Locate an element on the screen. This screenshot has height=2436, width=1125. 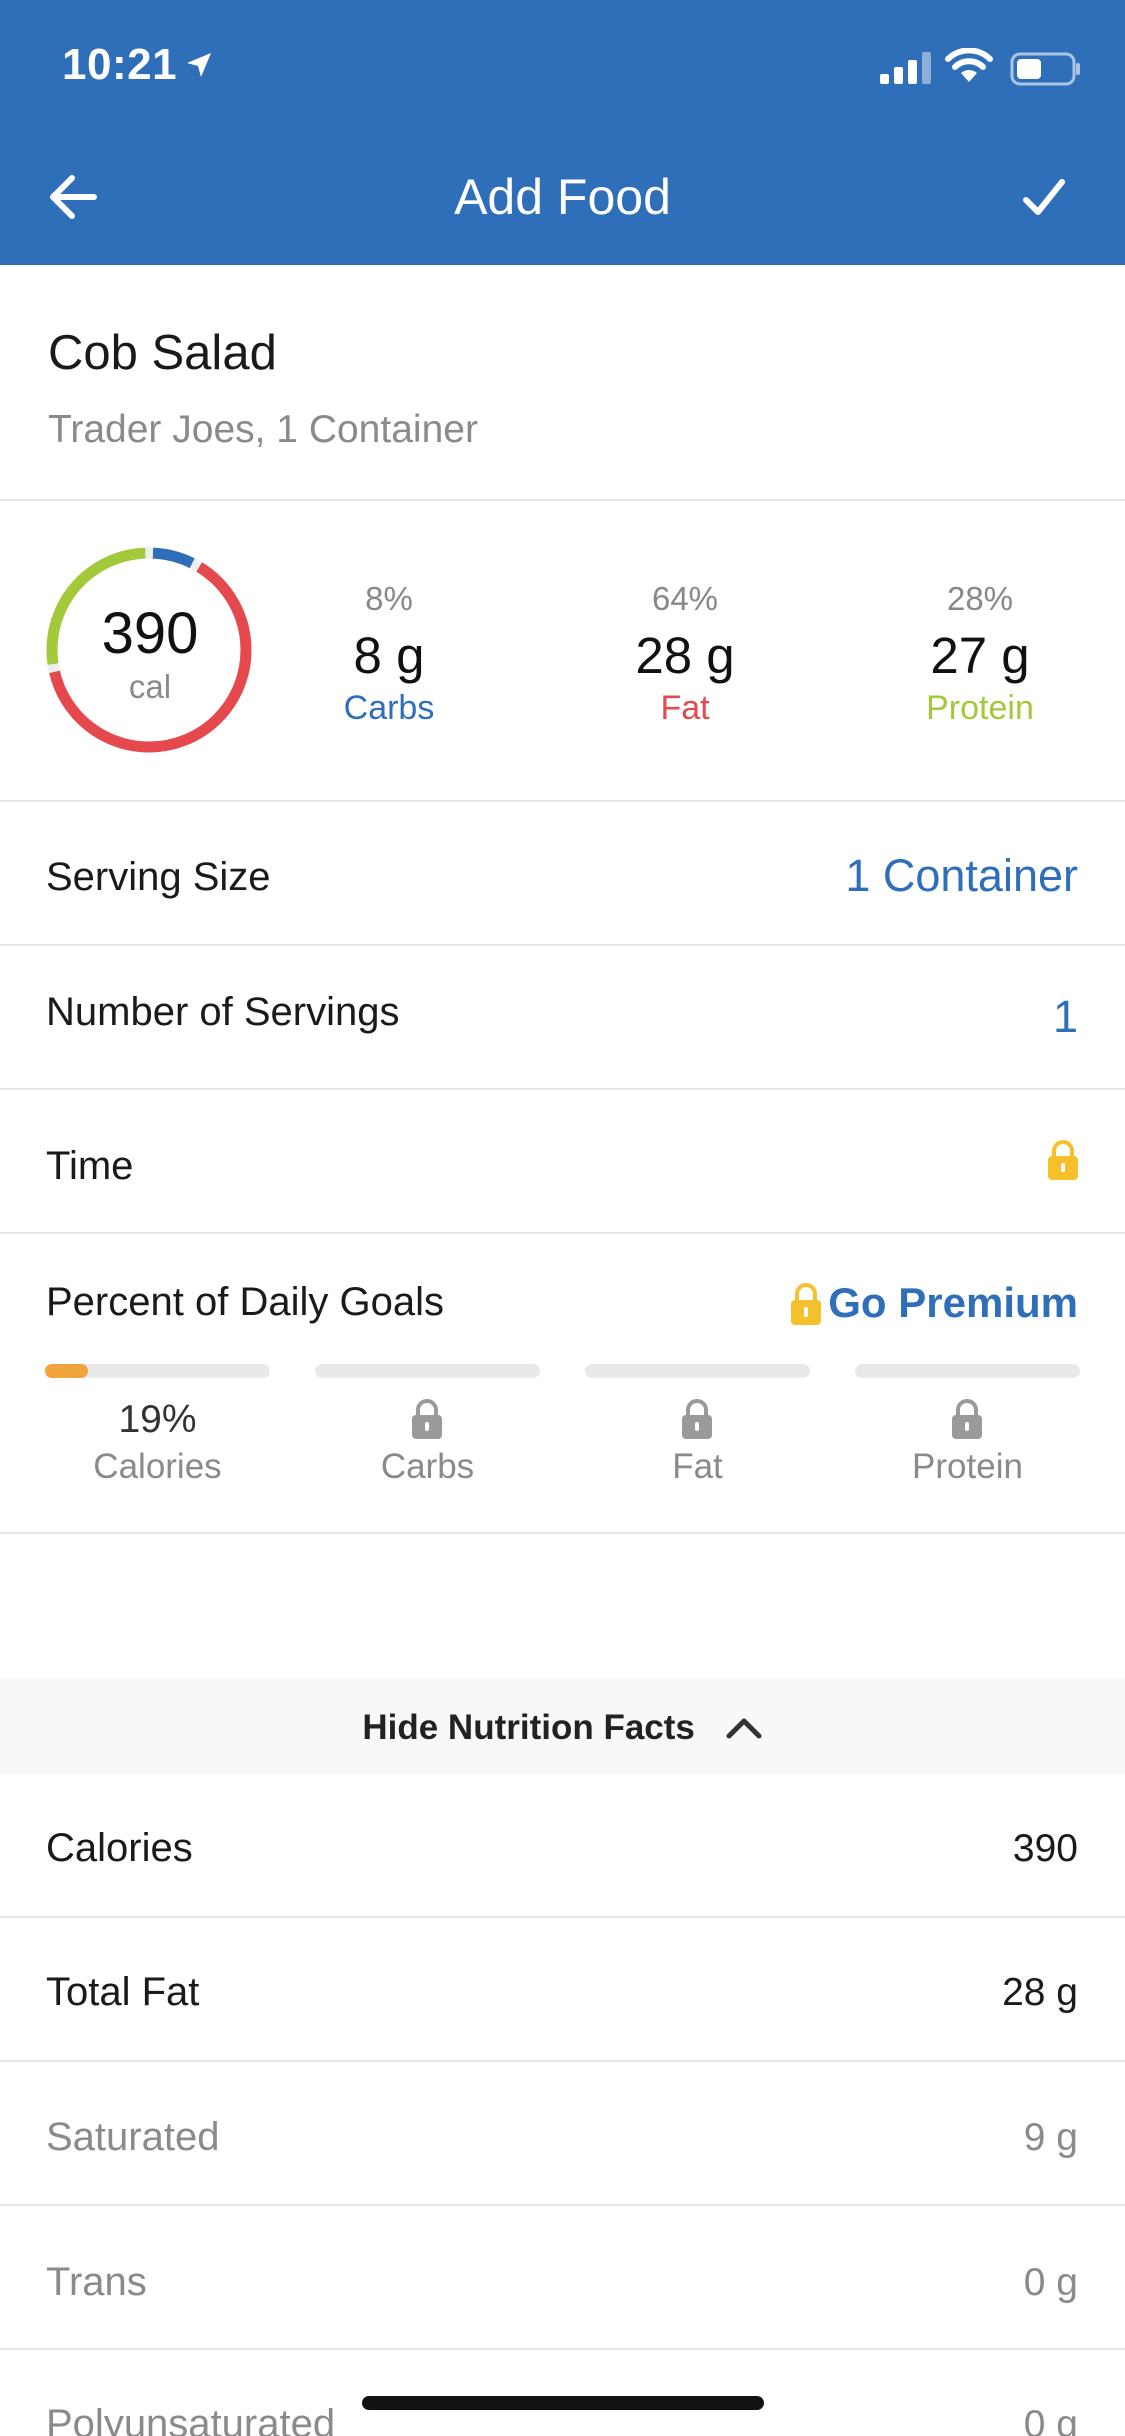
macro-label: Carbs is located at coordinates (389, 708).